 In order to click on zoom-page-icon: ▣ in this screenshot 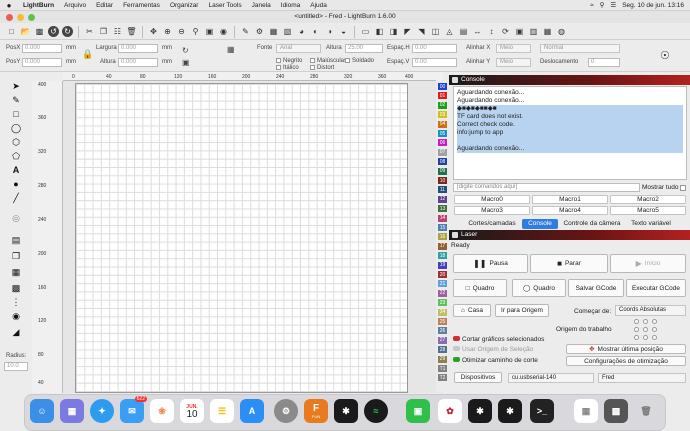, I will do `click(209, 31)`.